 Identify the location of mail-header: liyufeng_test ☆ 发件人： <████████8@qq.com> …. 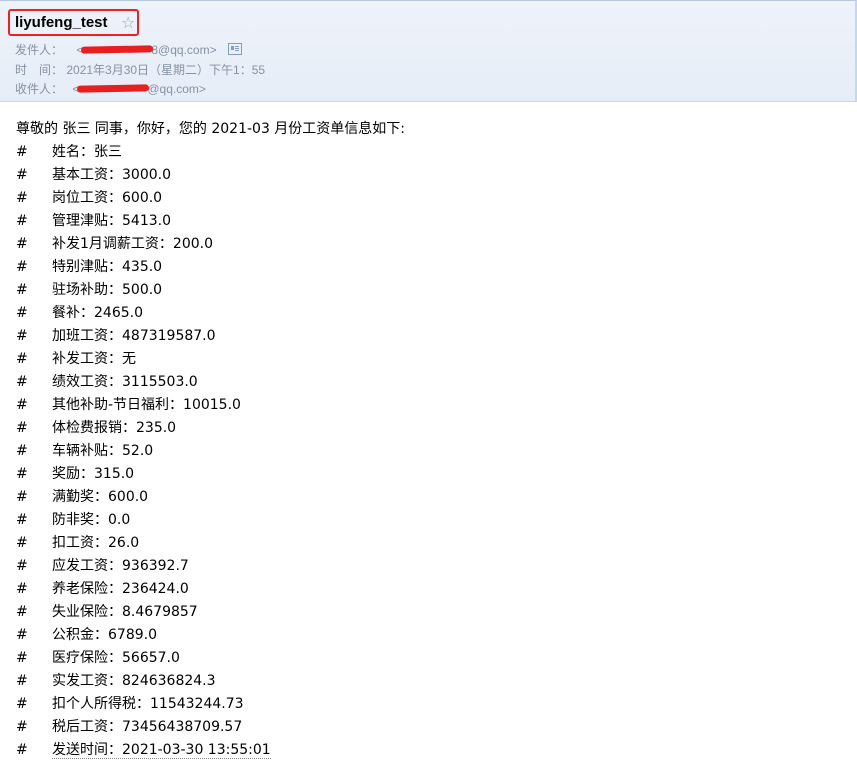
(428, 51).